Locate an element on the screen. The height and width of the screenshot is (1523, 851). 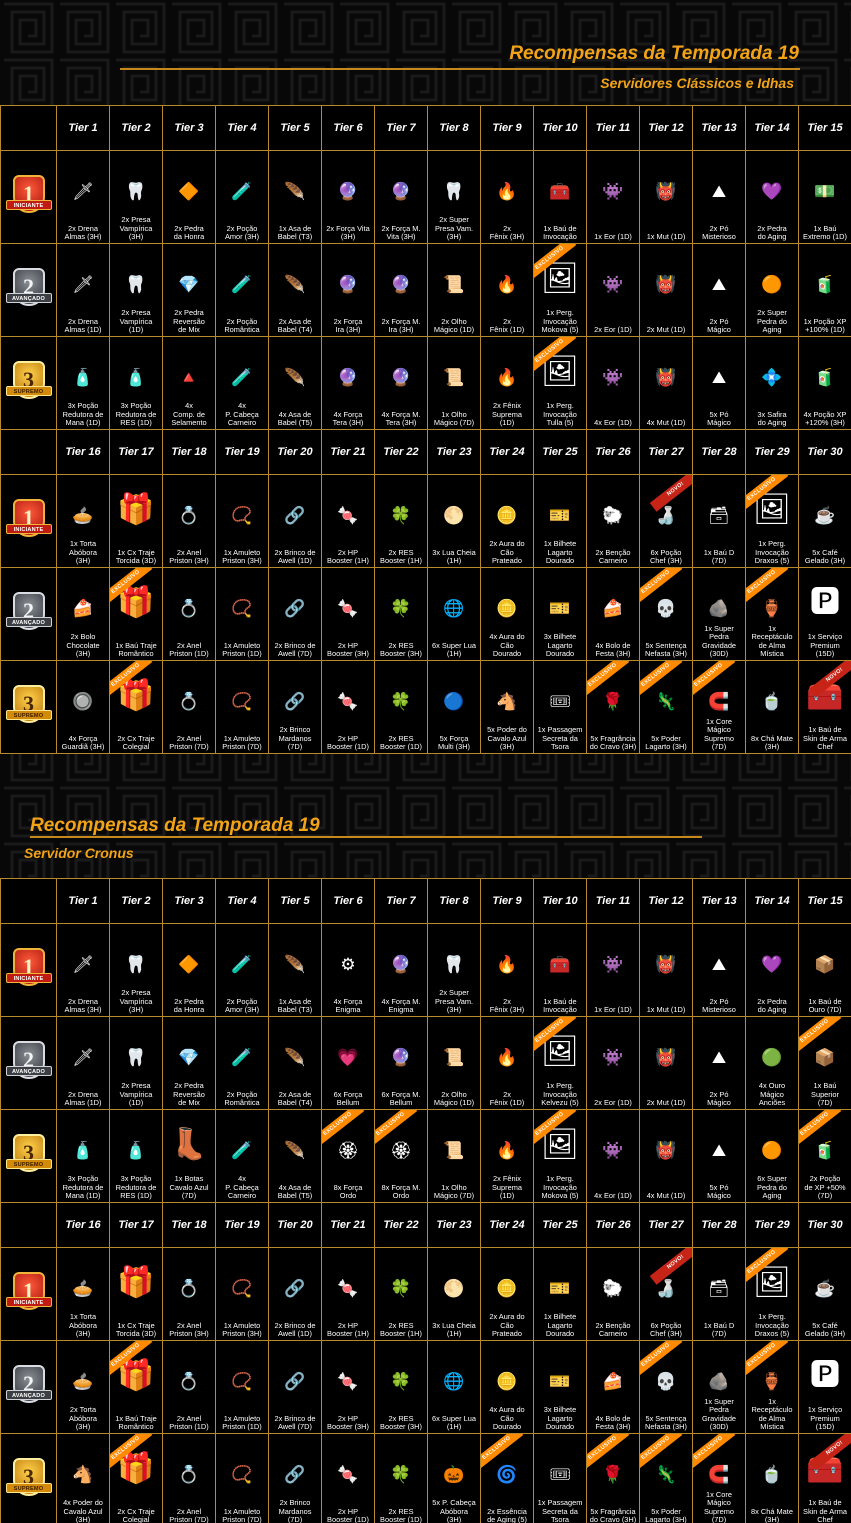
reward-cell: 🗡 2x Drena Almas (1D) is located at coordinates (83, 1063).